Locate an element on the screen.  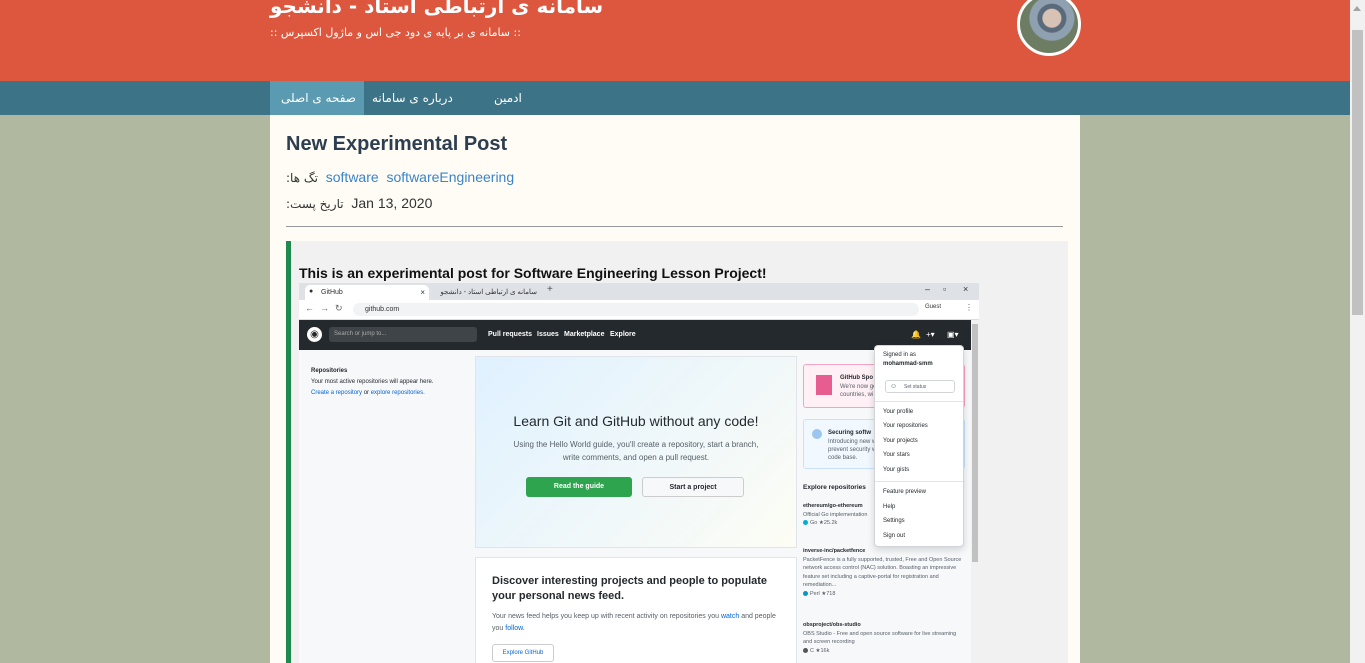
browser-nav-icons: ←→↻ is located at coordinates (327, 308).